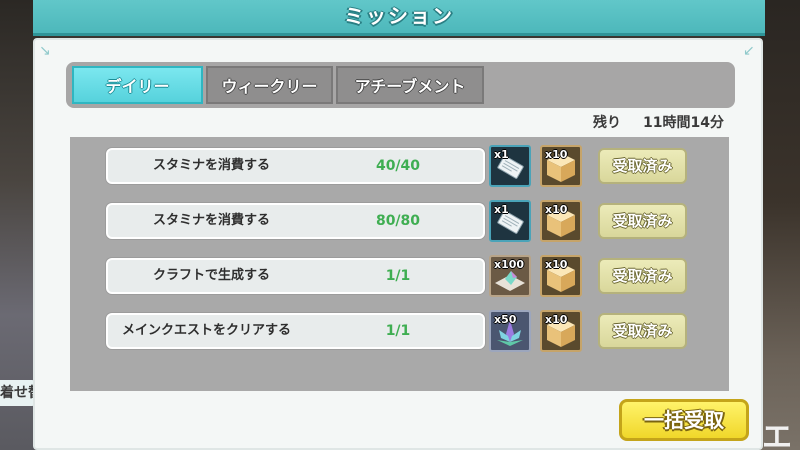 The width and height of the screenshot is (800, 450). I want to click on mission-row-bar: メインクエストをクリアする 1/1, so click(295, 331).